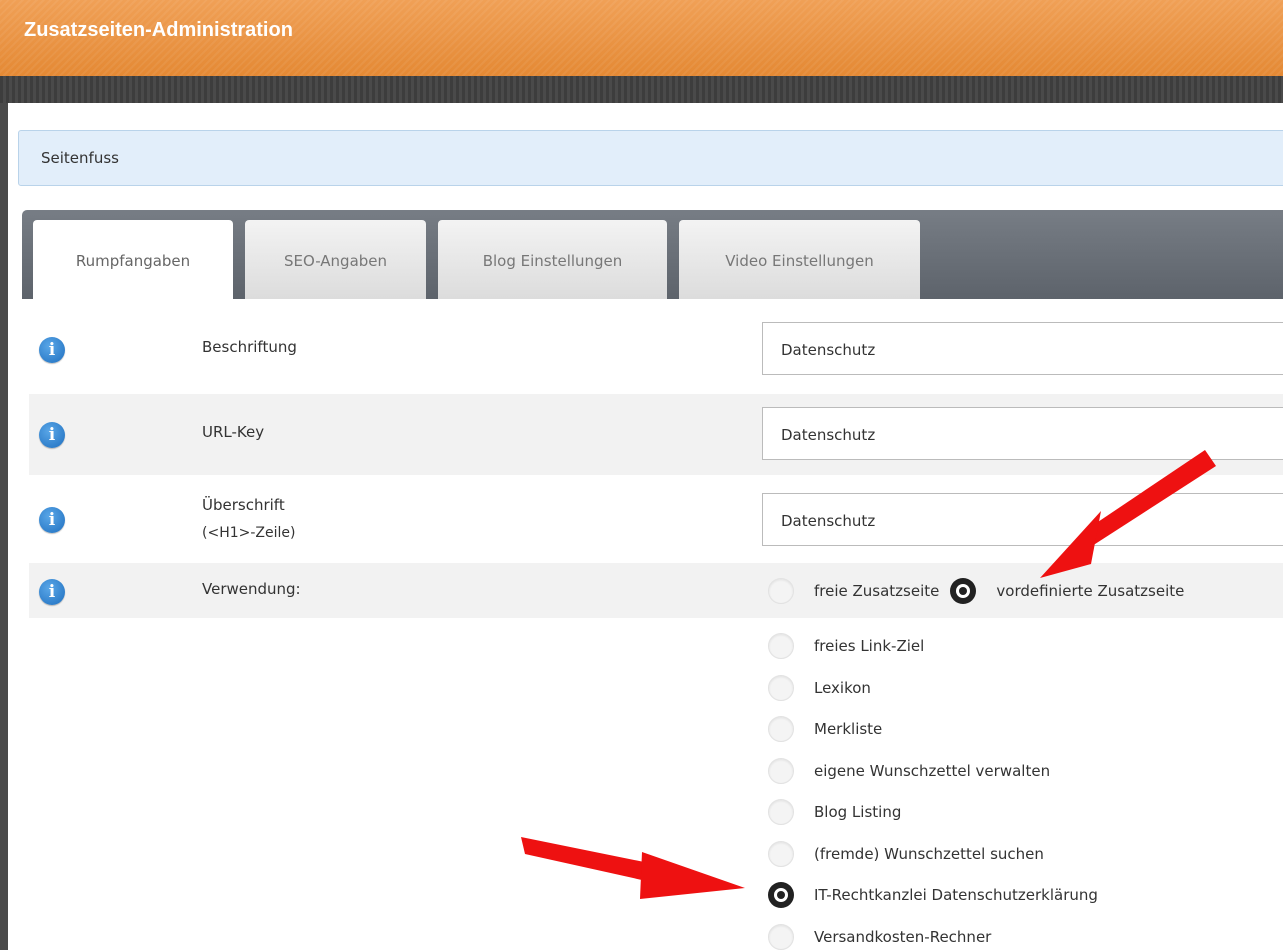 The image size is (1283, 952). What do you see at coordinates (781, 646) in the screenshot?
I see `radio-freies-link-ziel` at bounding box center [781, 646].